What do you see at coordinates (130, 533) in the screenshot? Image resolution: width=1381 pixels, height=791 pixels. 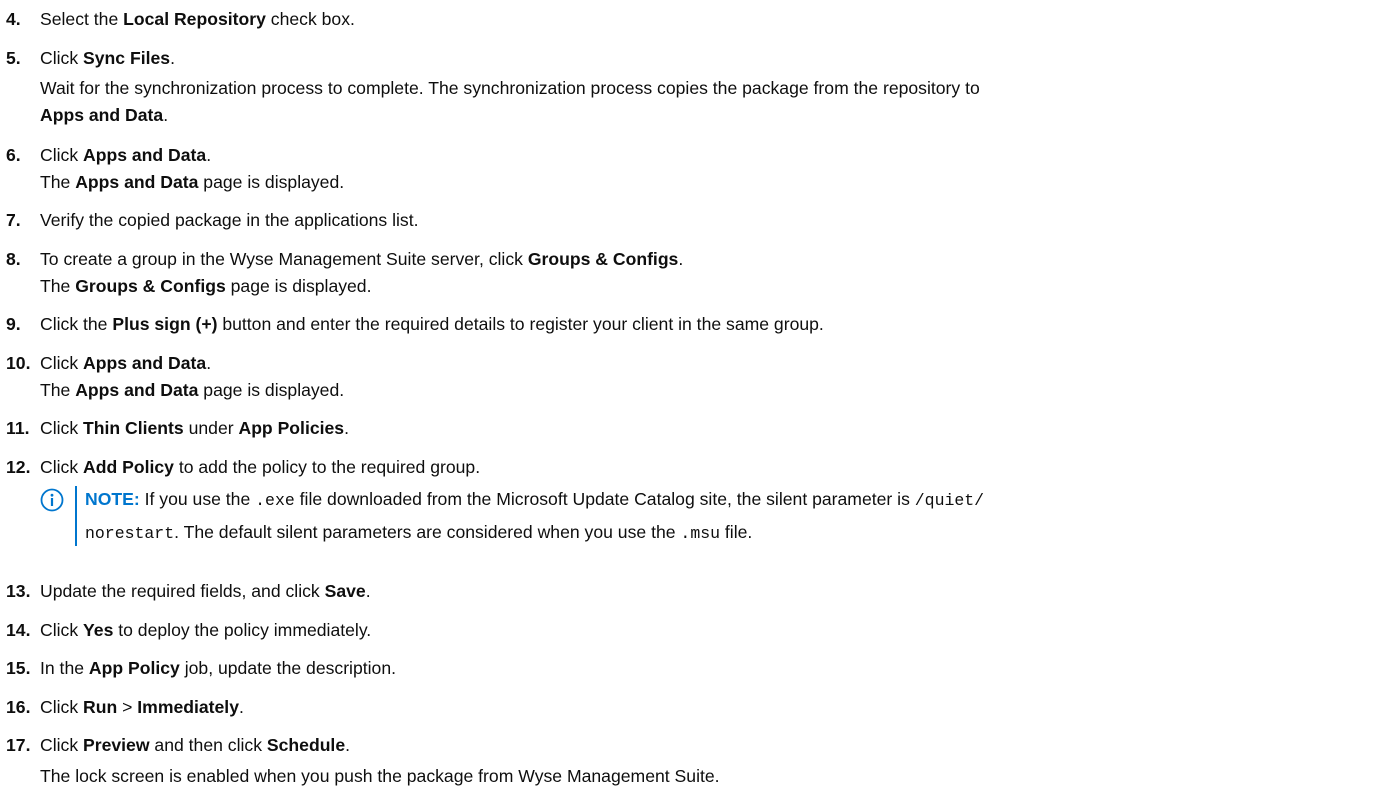 I see `code-text: norestart` at bounding box center [130, 533].